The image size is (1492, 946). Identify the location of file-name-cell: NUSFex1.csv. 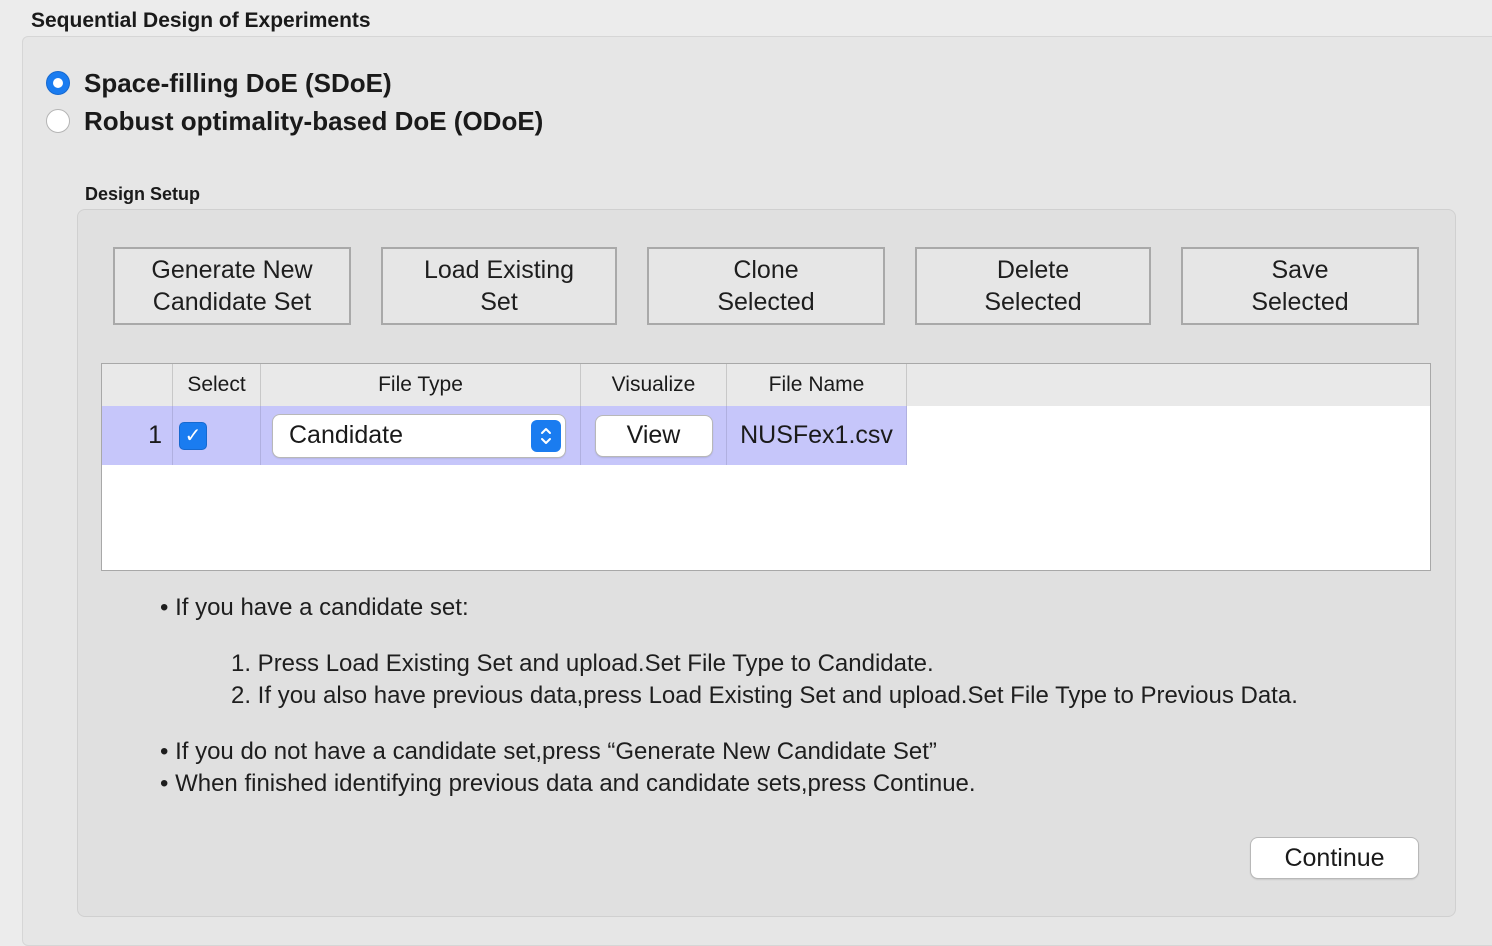
(817, 435).